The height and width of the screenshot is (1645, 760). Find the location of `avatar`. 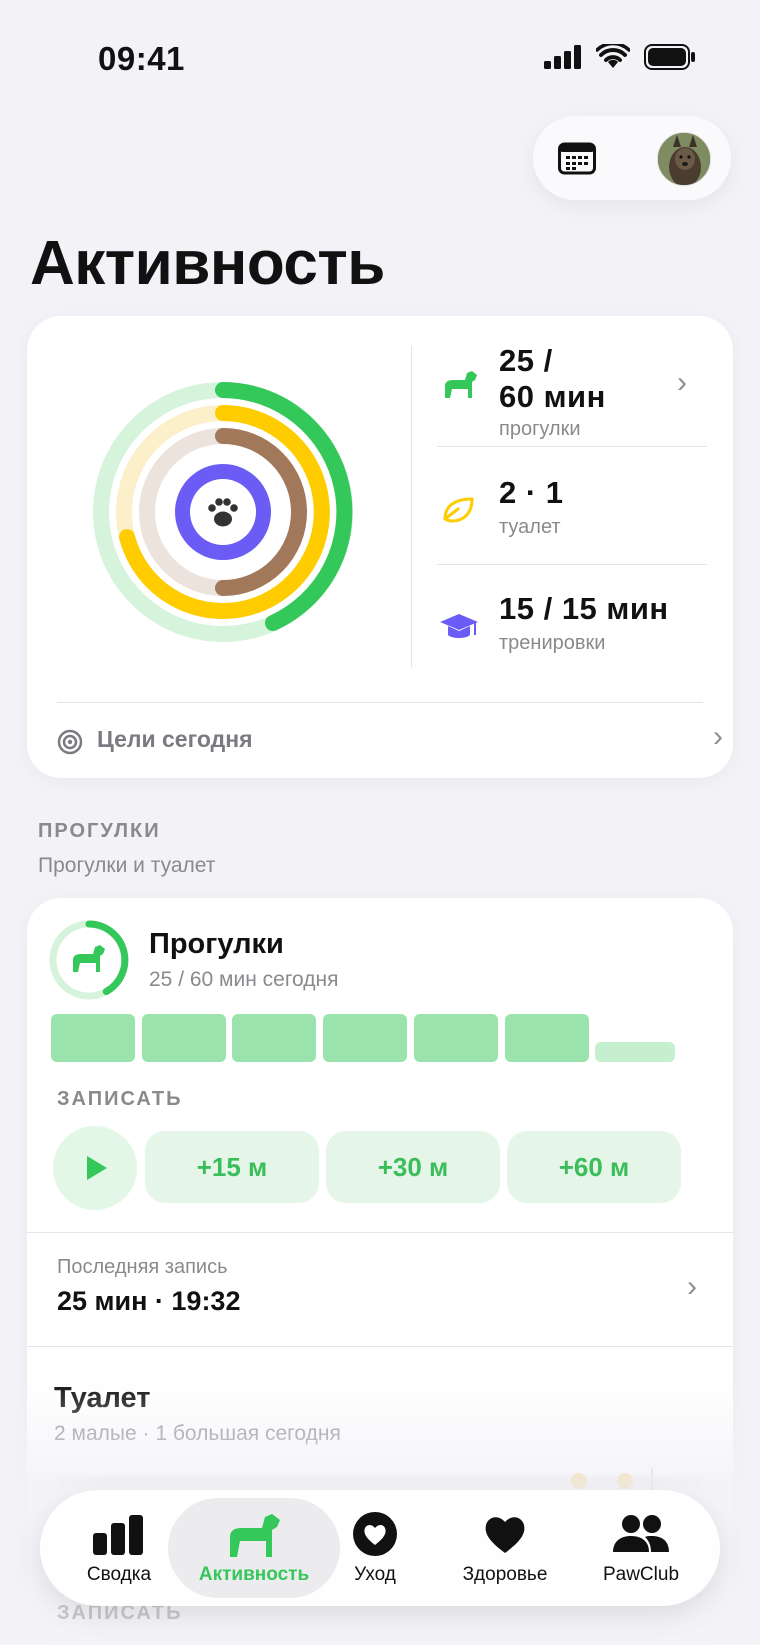

avatar is located at coordinates (684, 159).